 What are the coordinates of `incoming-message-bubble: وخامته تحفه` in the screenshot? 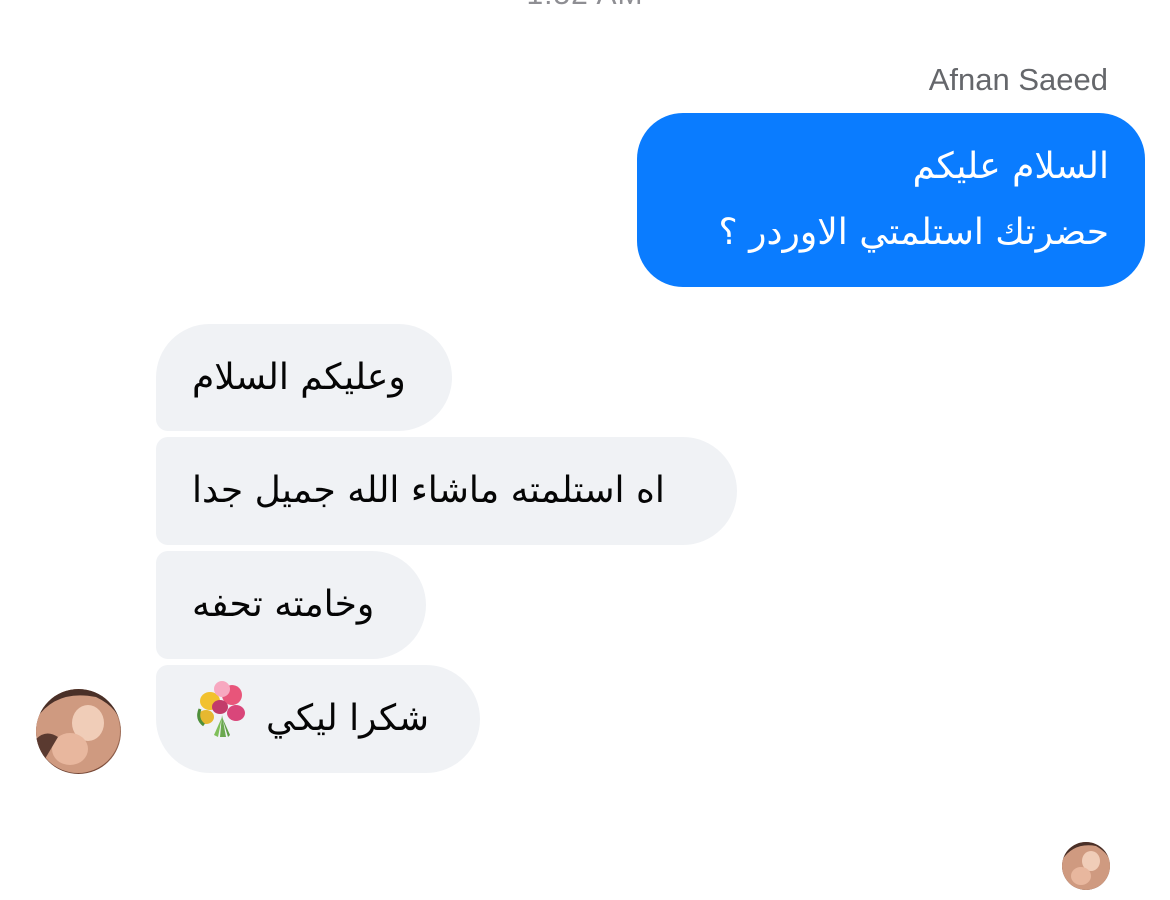 It's located at (291, 605).